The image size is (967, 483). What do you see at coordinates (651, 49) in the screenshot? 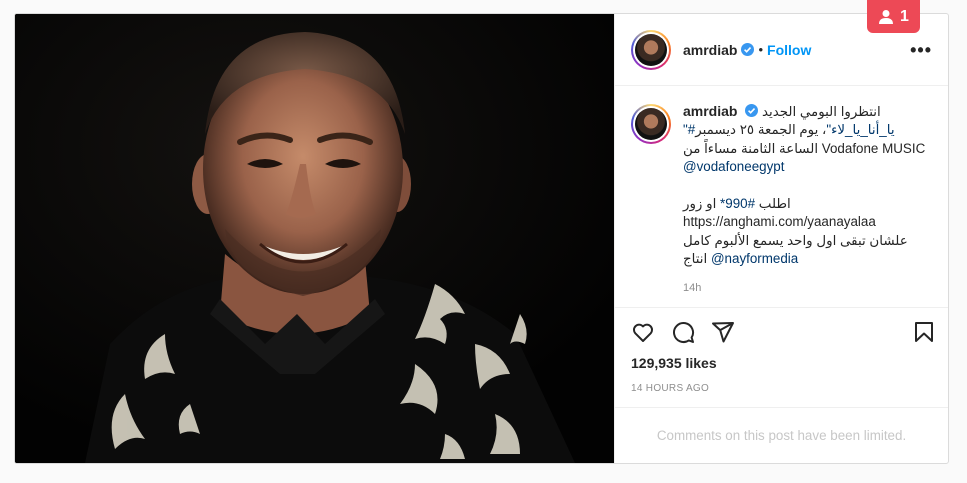
I see `avatar` at bounding box center [651, 49].